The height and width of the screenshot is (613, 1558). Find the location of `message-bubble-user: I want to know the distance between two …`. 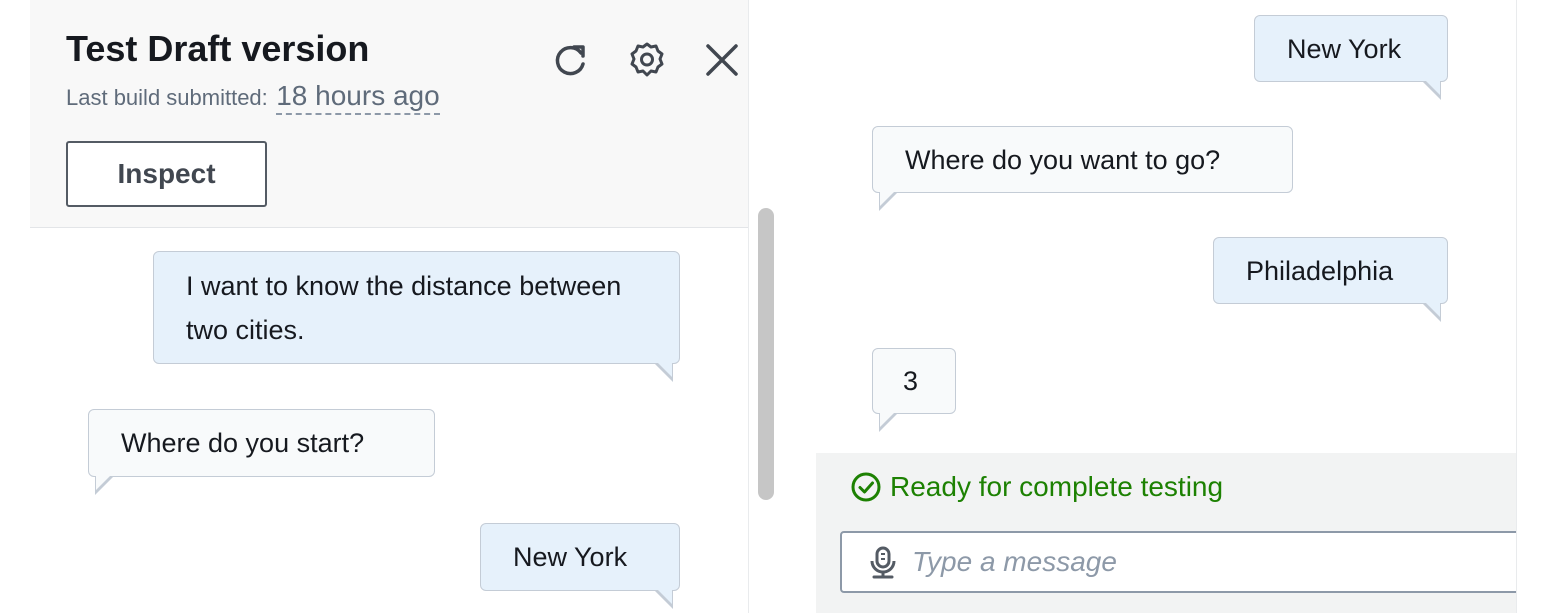

message-bubble-user: I want to know the distance between two … is located at coordinates (416, 316).